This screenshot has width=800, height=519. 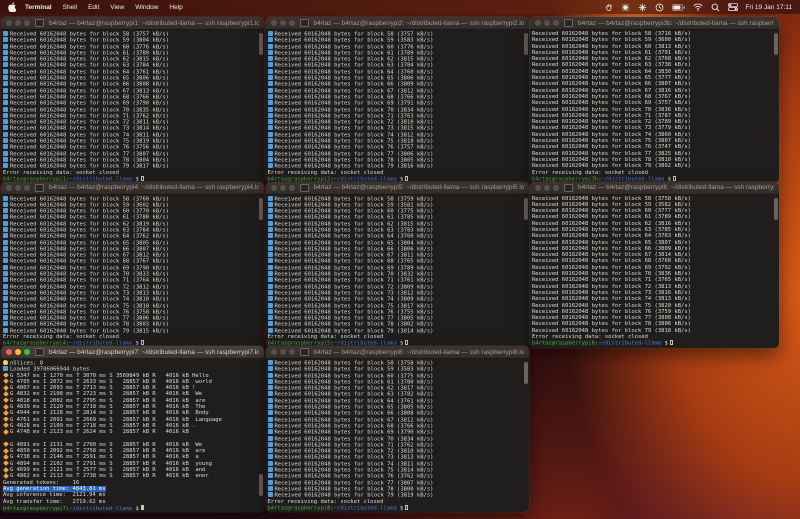 I want to click on apple-logo-icon, so click(x=12, y=7).